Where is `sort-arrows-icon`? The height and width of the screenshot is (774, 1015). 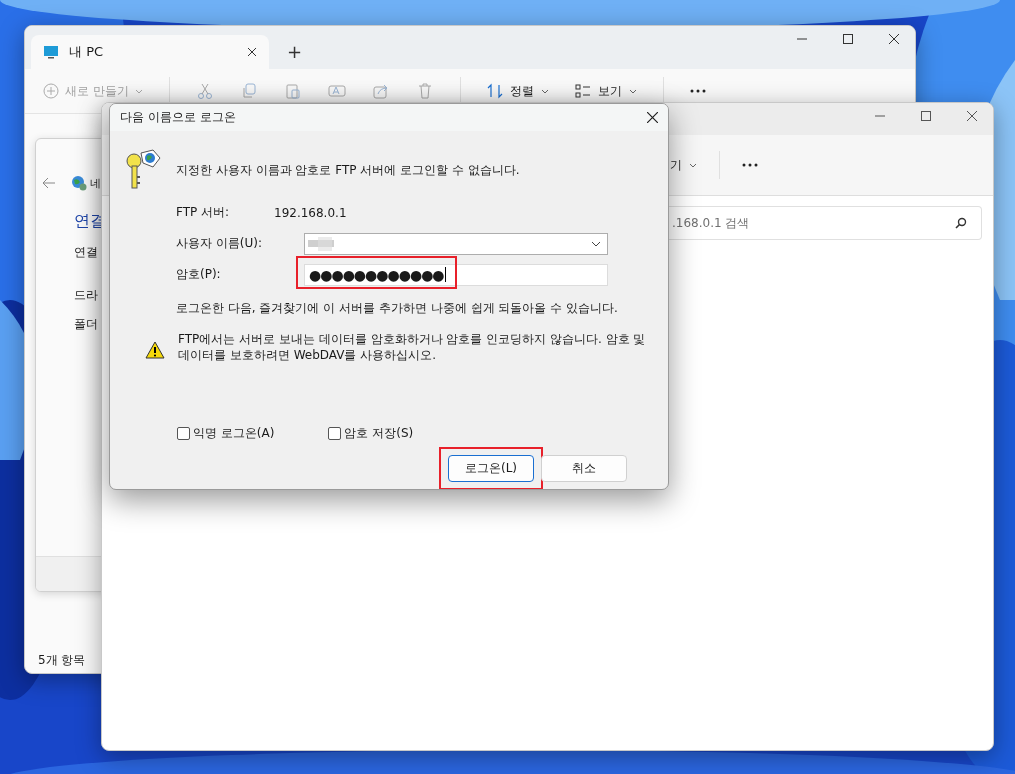
sort-arrows-icon is located at coordinates (494, 91).